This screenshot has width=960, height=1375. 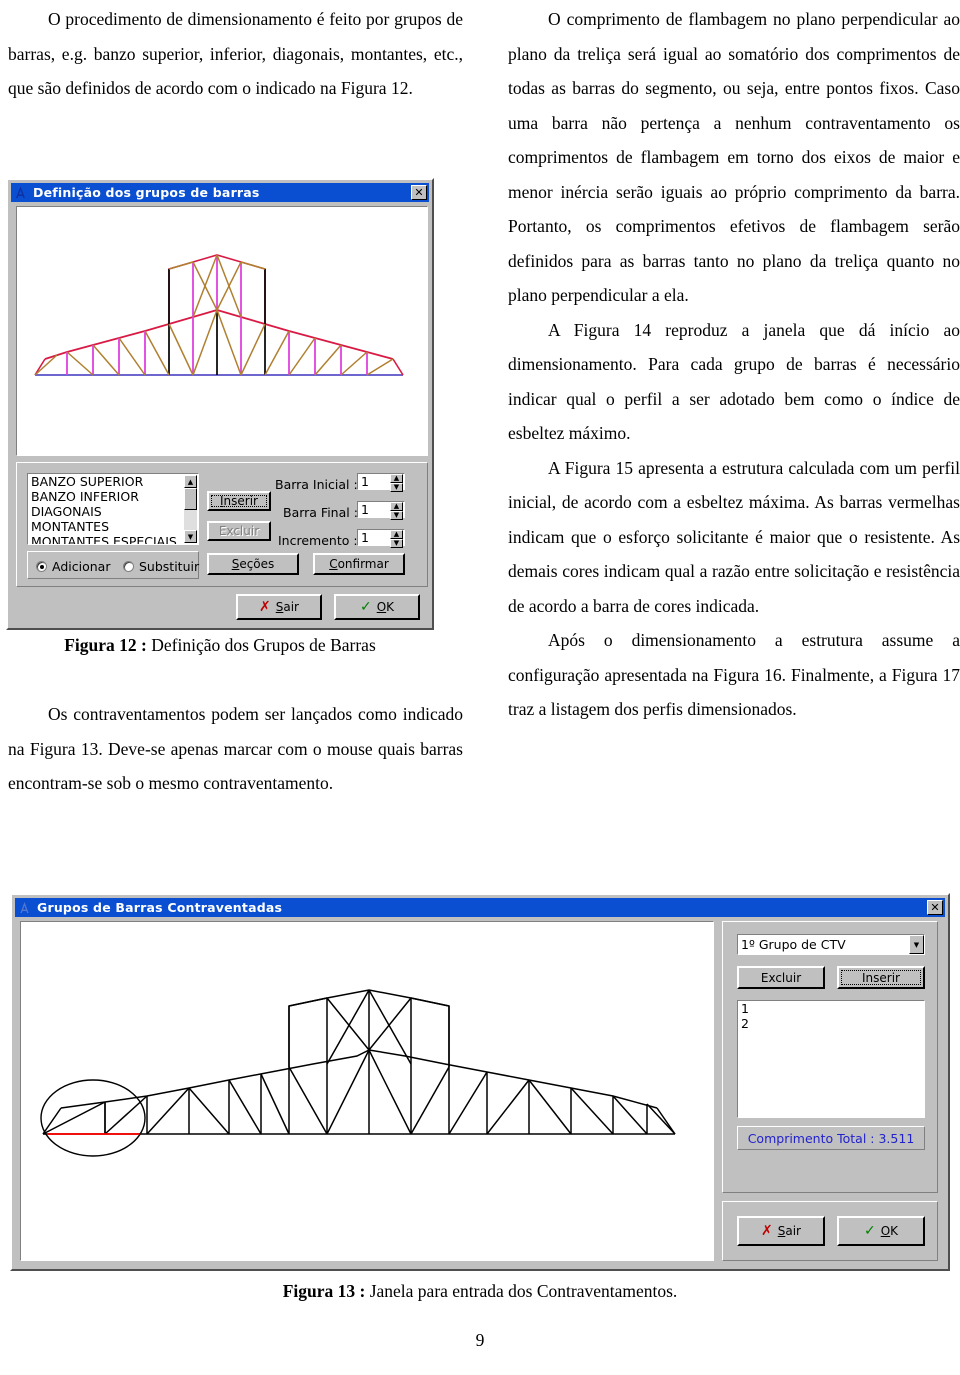 I want to click on ctv-group-select: 1º Grupo de CTV ▼, so click(x=831, y=944).